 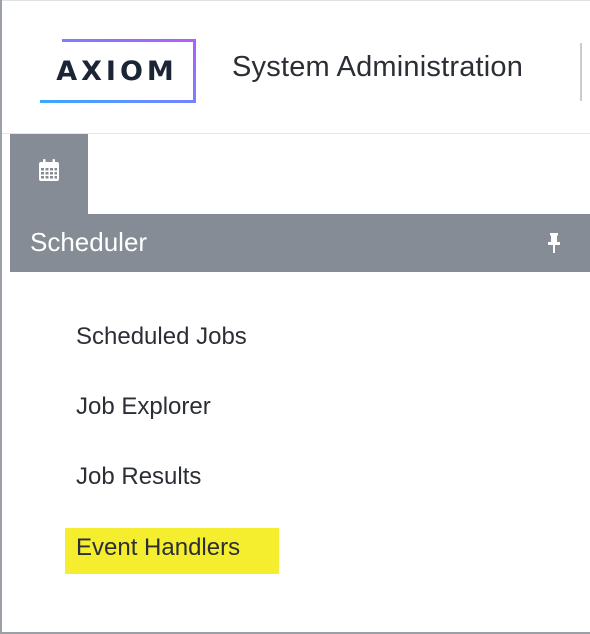 I want to click on pin-icon, so click(x=554, y=243).